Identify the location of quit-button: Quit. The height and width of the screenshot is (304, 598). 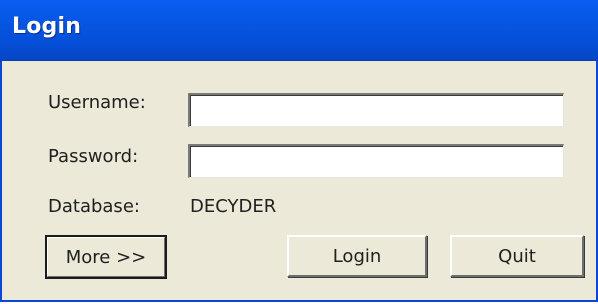
(517, 256).